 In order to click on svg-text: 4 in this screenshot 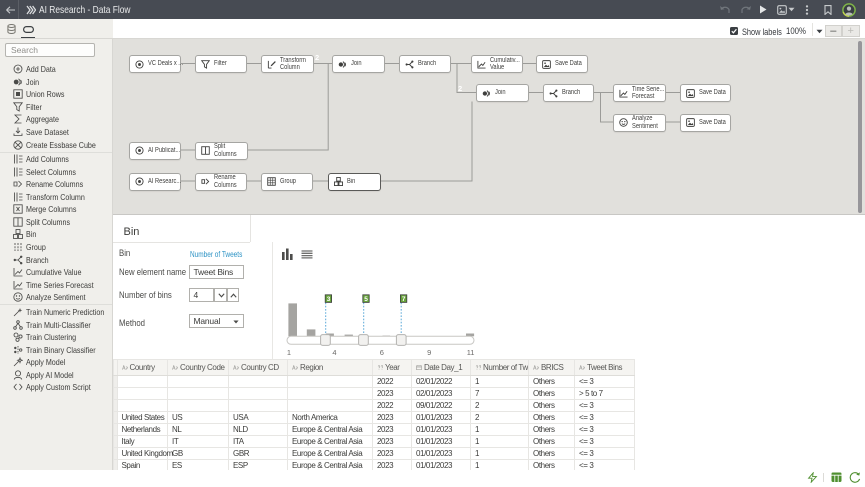, I will do `click(334, 352)`.